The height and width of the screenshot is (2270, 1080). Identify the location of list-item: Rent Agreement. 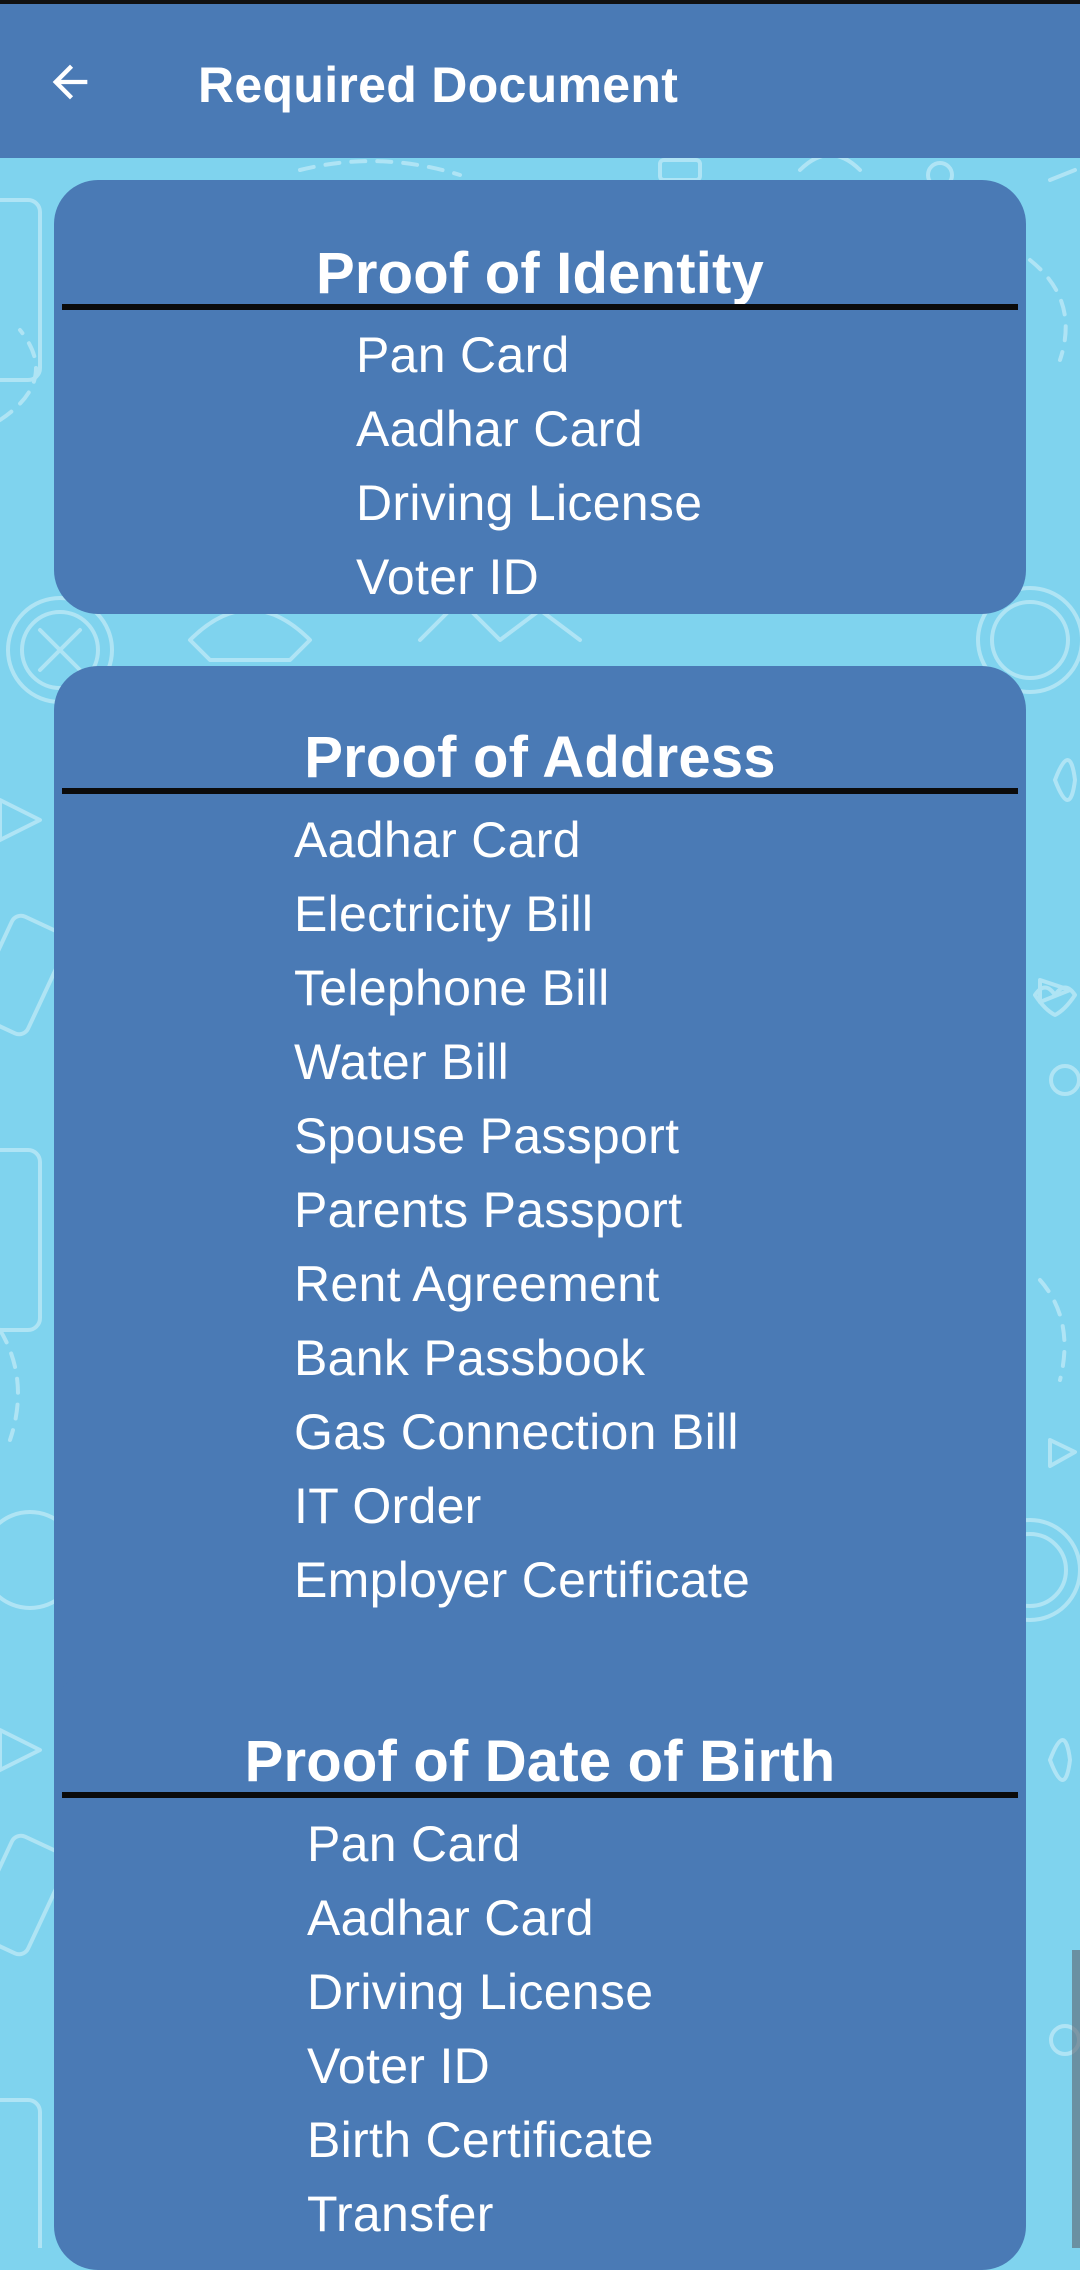
(477, 1284).